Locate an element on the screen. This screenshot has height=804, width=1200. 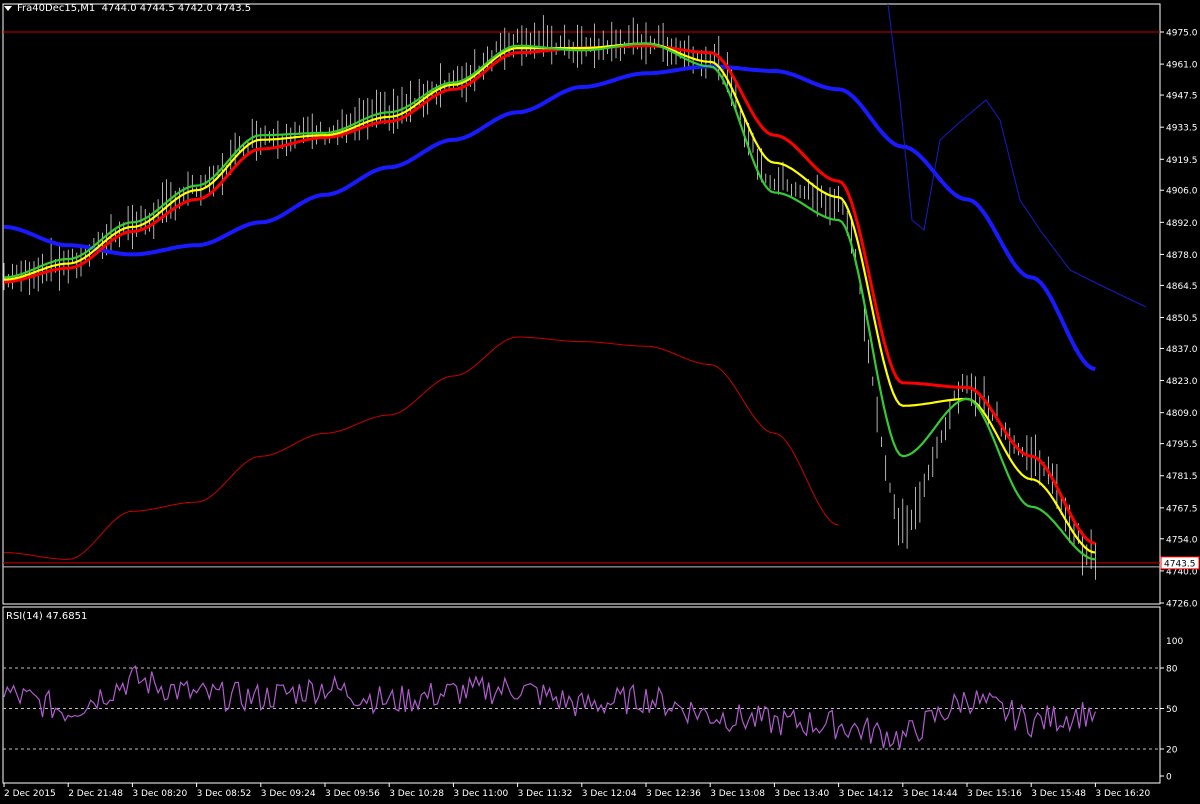
time-tick-label: 3 Dec 11:00 is located at coordinates (480, 794).